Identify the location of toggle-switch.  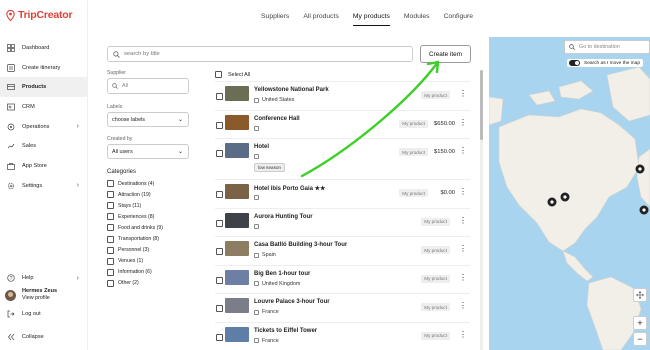
(574, 63).